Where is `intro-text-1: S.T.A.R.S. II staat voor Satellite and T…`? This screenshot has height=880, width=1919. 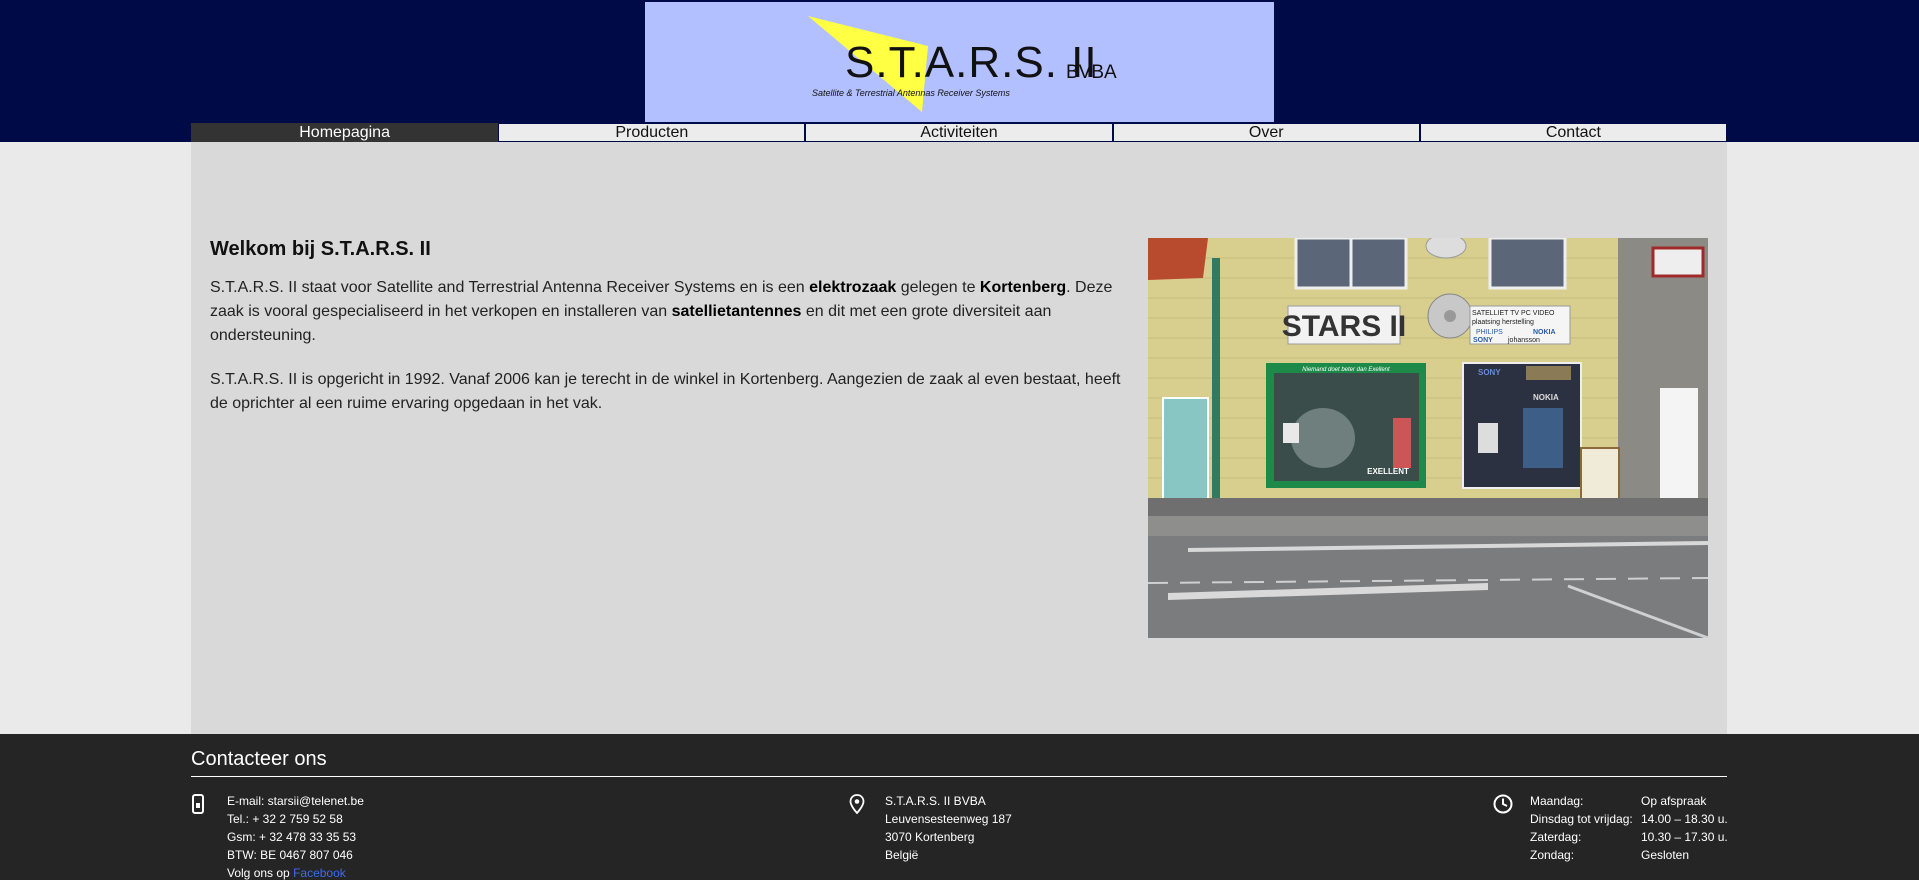
intro-text-1: S.T.A.R.S. II staat voor Satellite and T… is located at coordinates (510, 287).